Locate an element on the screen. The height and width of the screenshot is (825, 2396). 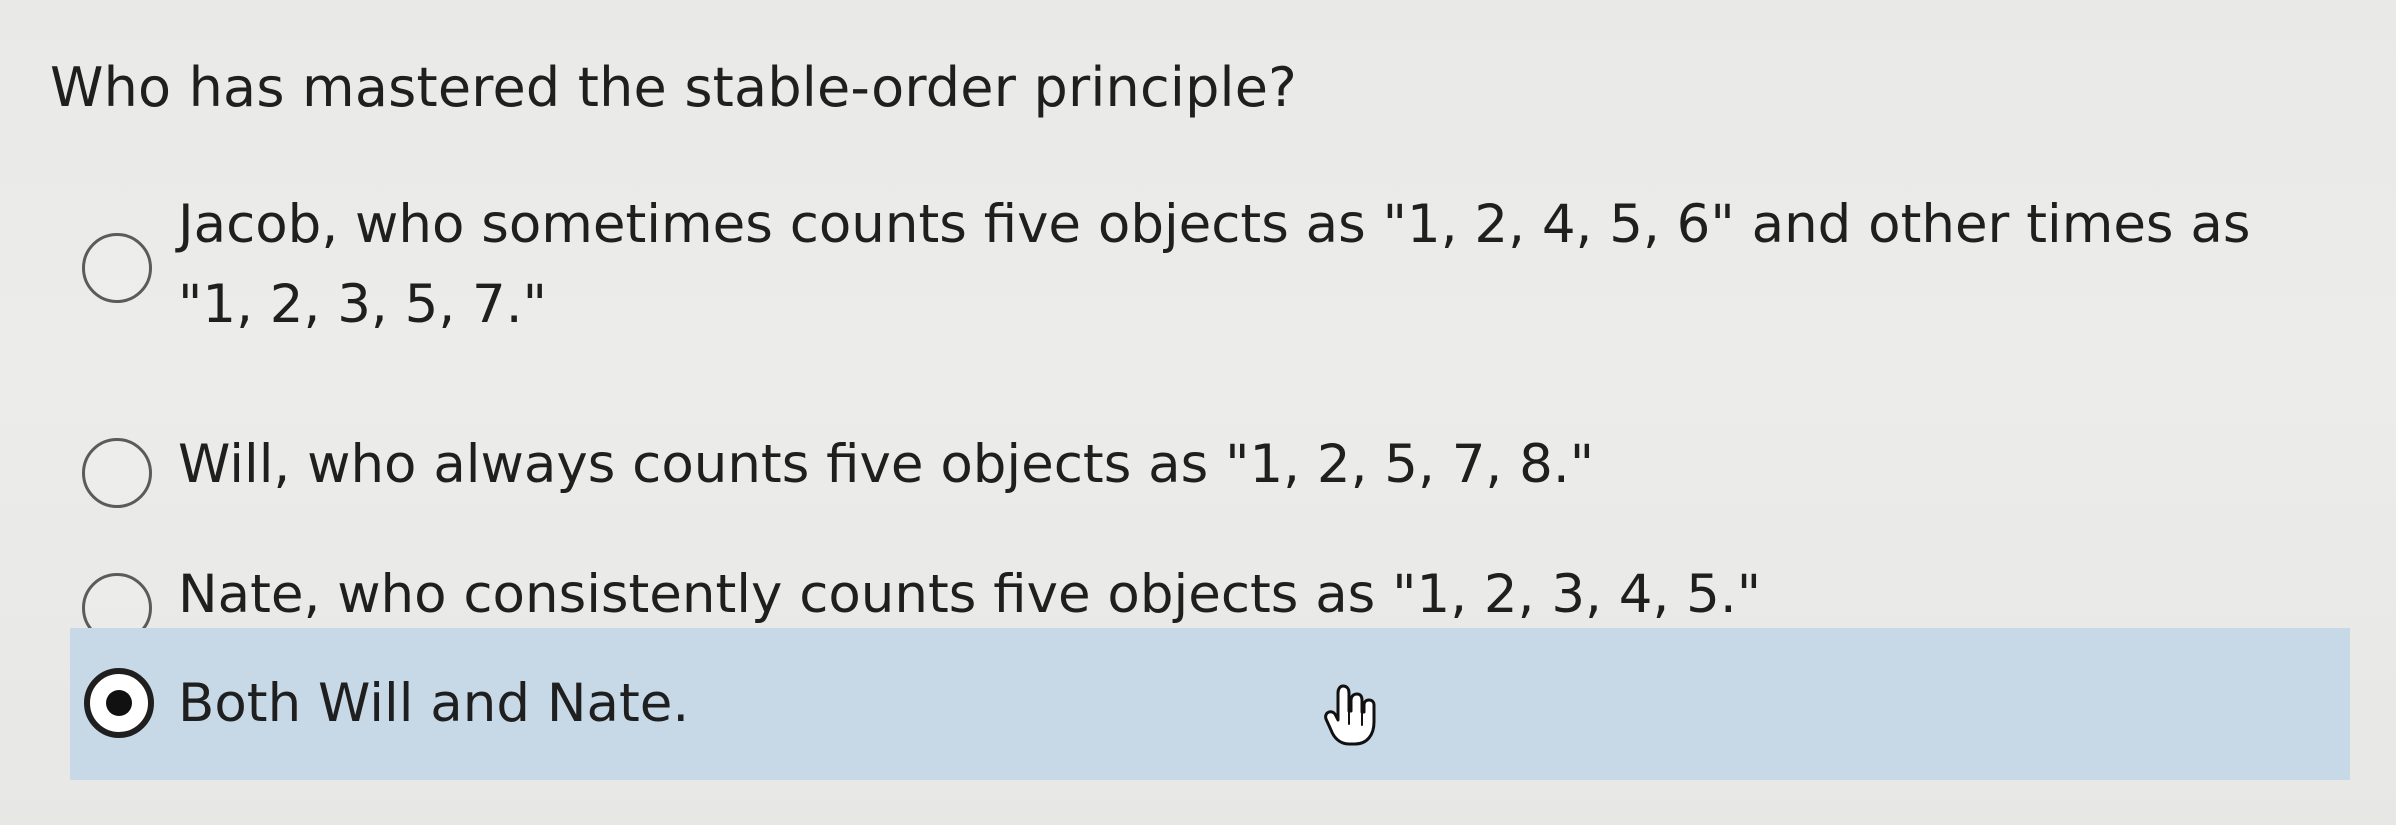
radio-selected-dot is located at coordinates (119, 703).